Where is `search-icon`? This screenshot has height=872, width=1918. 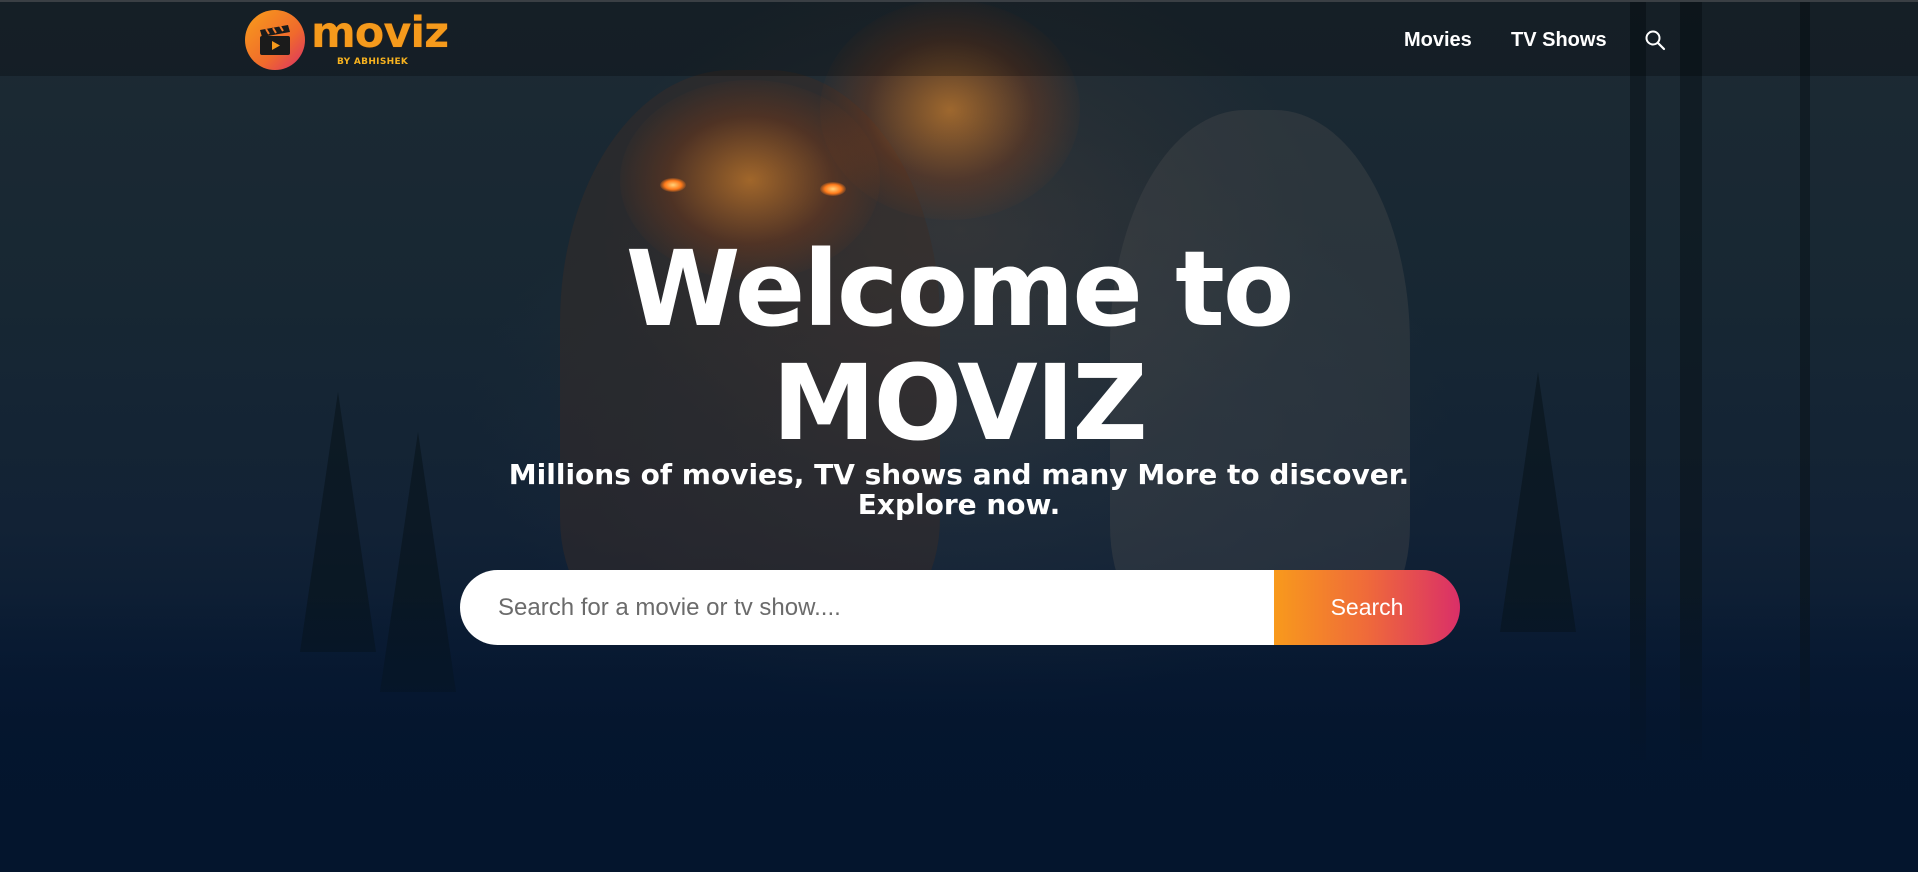
search-icon is located at coordinates (1655, 40).